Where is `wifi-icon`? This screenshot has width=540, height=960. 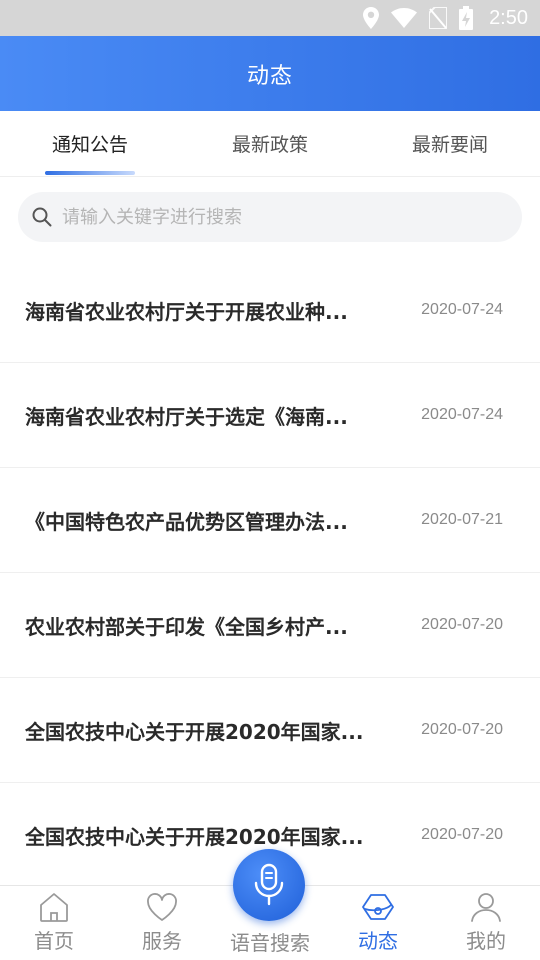
wifi-icon is located at coordinates (404, 18).